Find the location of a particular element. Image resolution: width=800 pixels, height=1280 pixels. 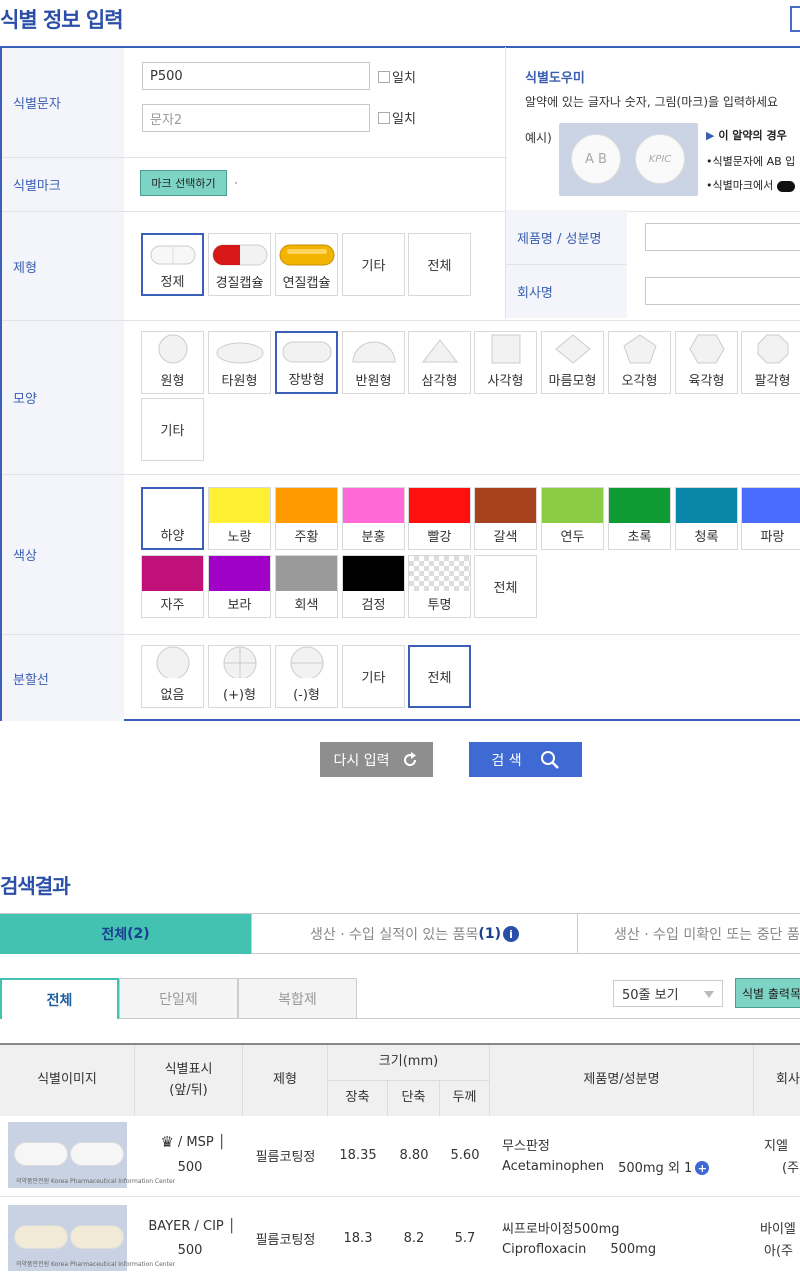

color-option: 파랑 is located at coordinates (770, 518).